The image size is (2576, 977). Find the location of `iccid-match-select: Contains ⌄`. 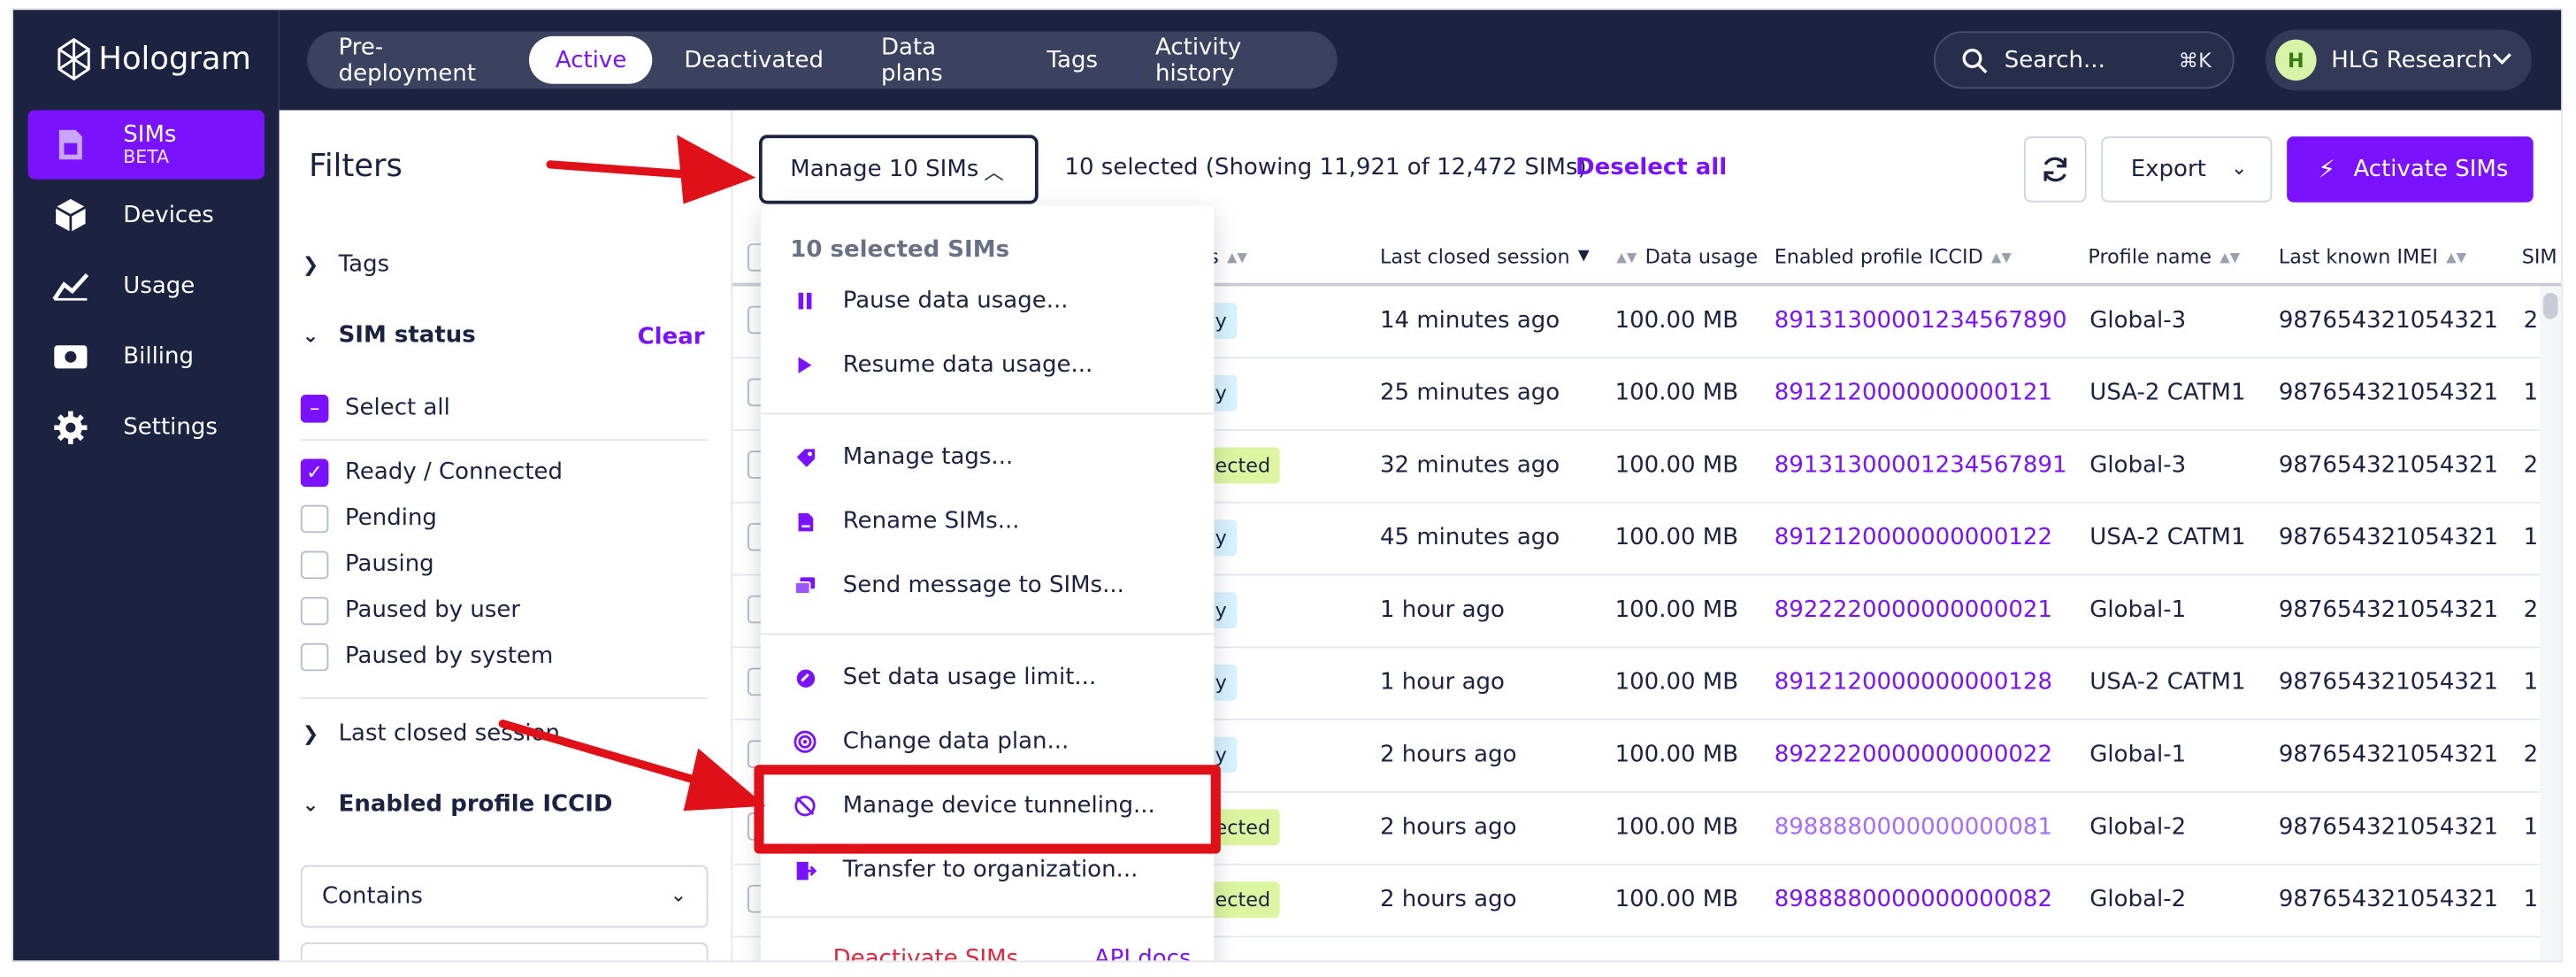

iccid-match-select: Contains ⌄ is located at coordinates (504, 896).